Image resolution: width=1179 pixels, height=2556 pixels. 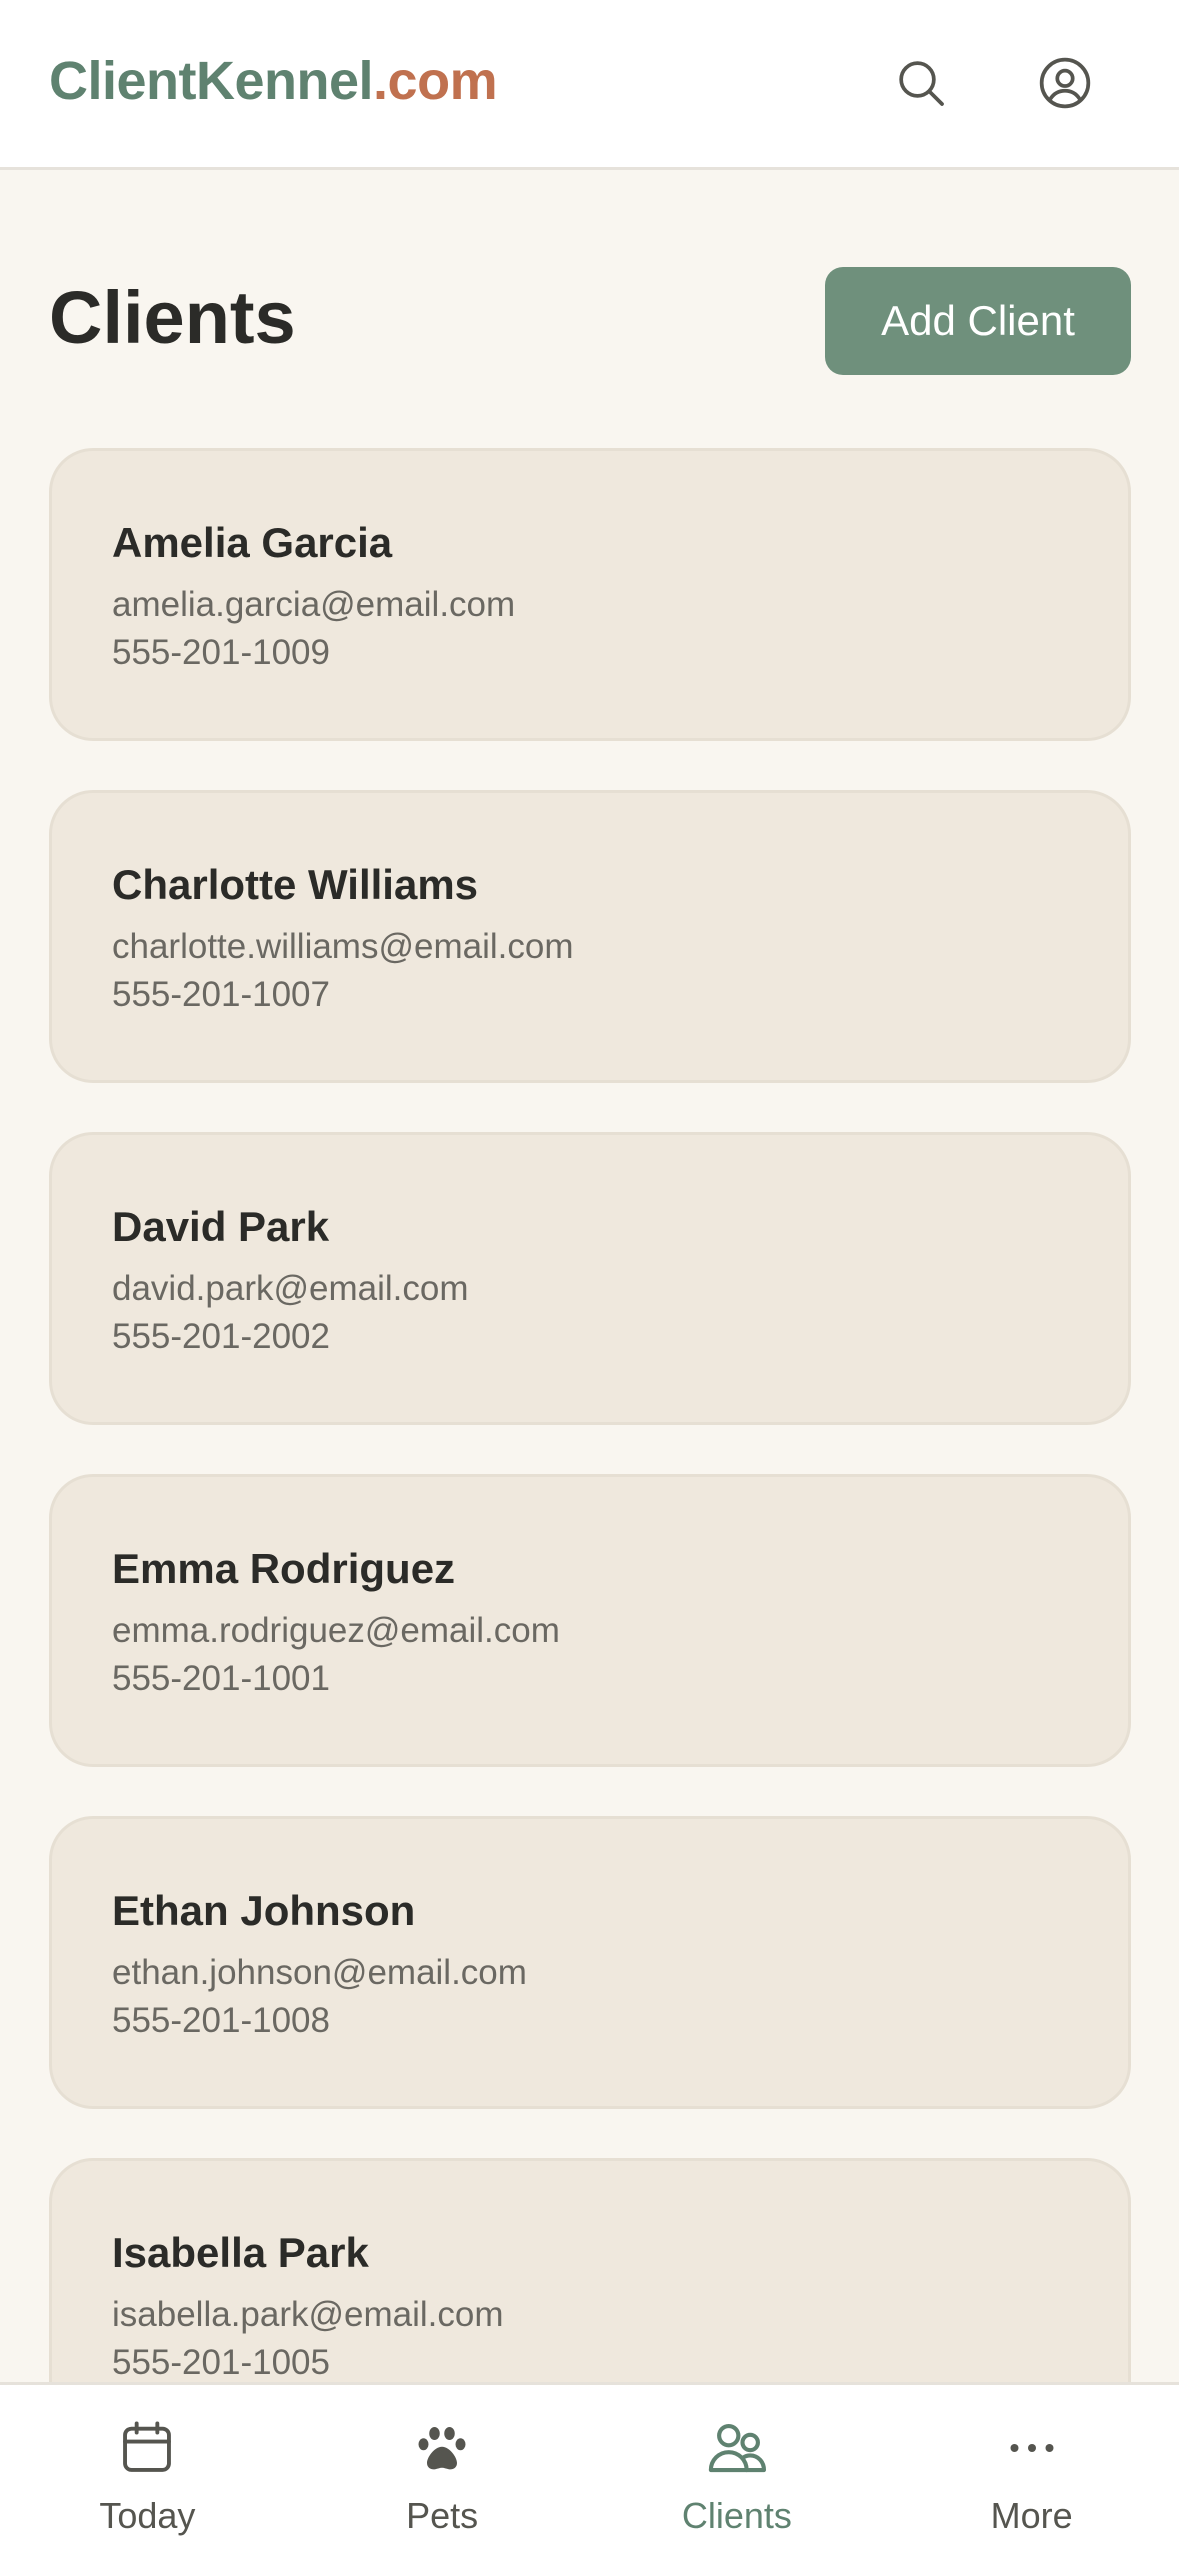 What do you see at coordinates (284, 1568) in the screenshot?
I see `client-name: Emma Rodriguez` at bounding box center [284, 1568].